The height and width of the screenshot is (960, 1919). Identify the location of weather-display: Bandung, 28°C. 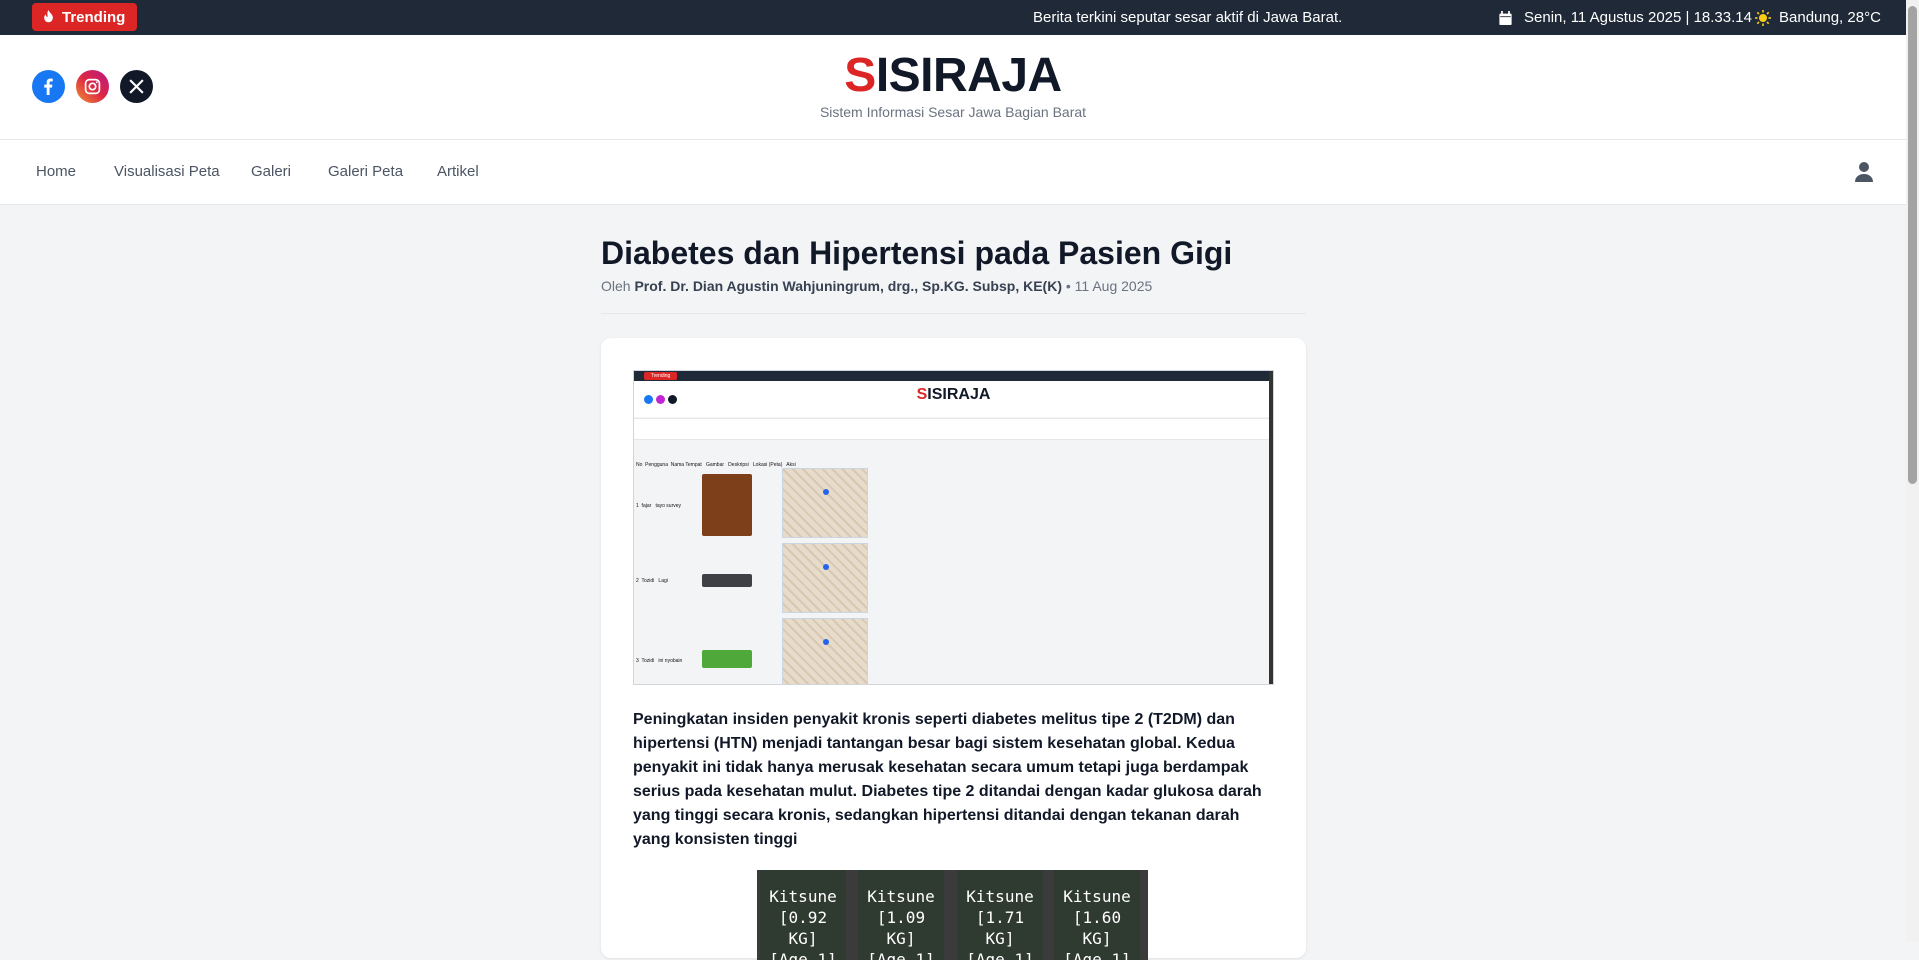
(1818, 17).